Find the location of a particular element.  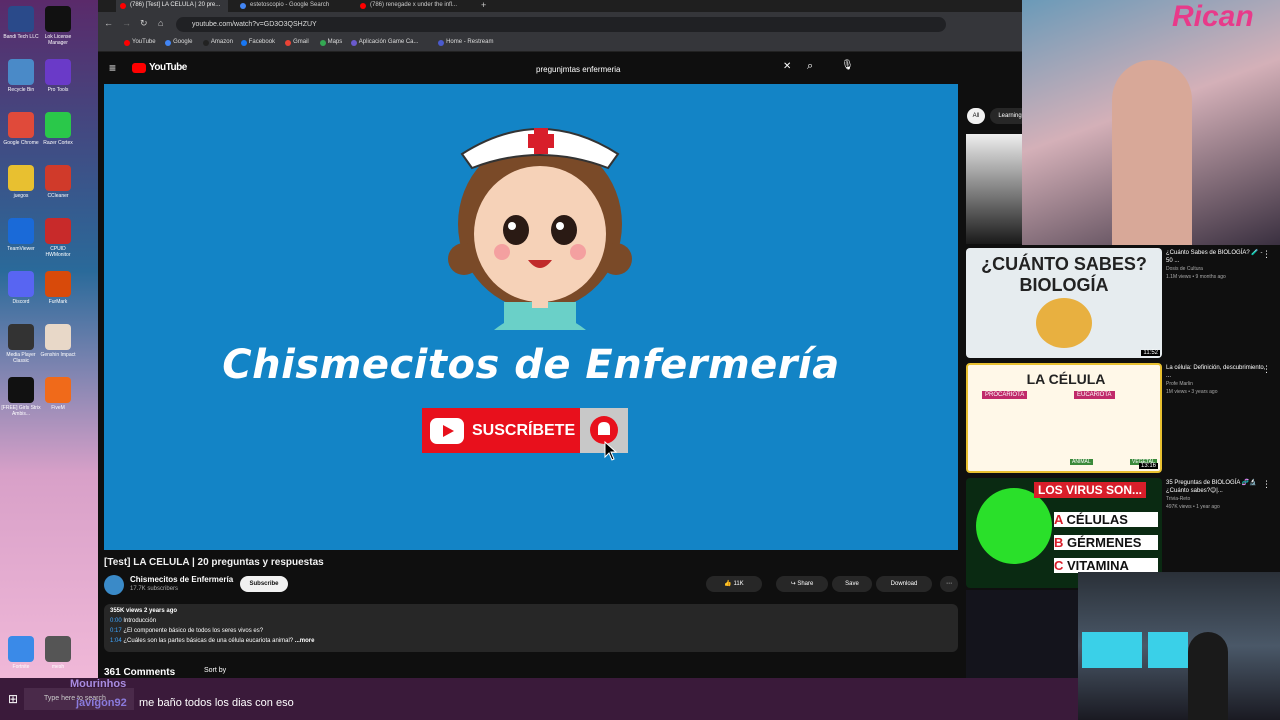

home-icon: ⌂ is located at coordinates (160, 23).